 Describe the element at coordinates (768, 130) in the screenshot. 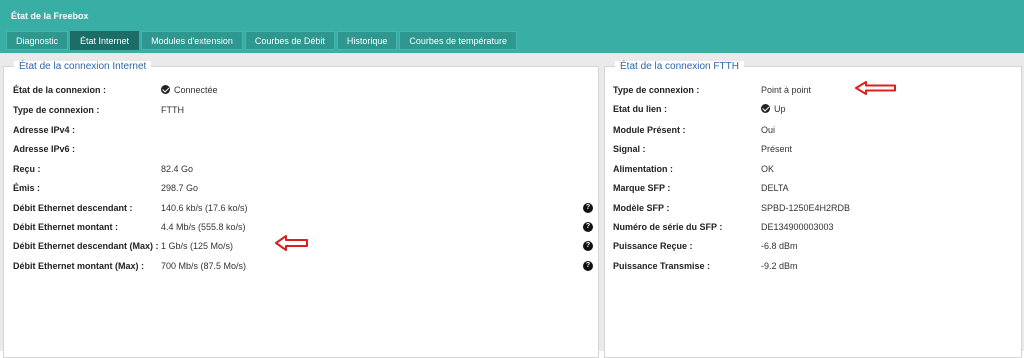

I see `row-value: Oui` at that location.